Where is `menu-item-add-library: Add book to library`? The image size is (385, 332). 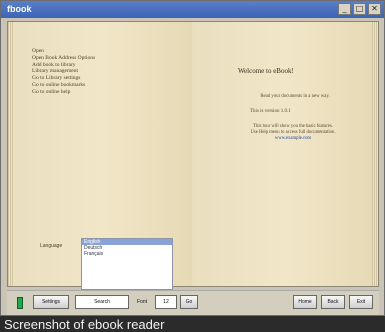 menu-item-add-library: Add book to library is located at coordinates (63, 65).